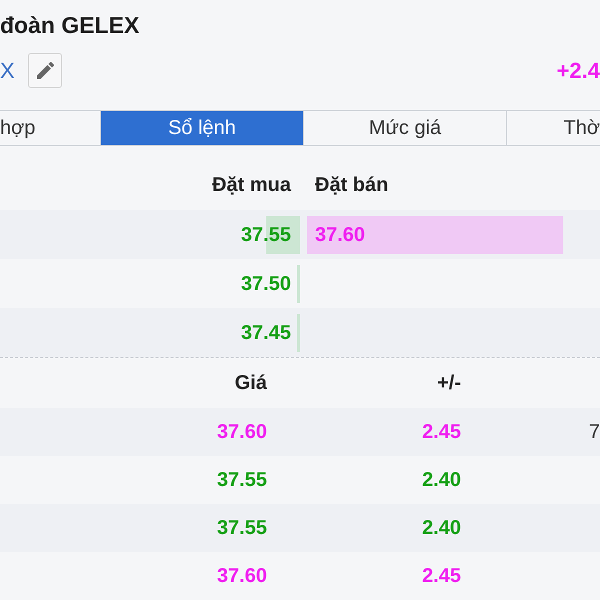 The width and height of the screenshot is (600, 600). What do you see at coordinates (265, 235) in the screenshot?
I see `bid-price: 37.55` at bounding box center [265, 235].